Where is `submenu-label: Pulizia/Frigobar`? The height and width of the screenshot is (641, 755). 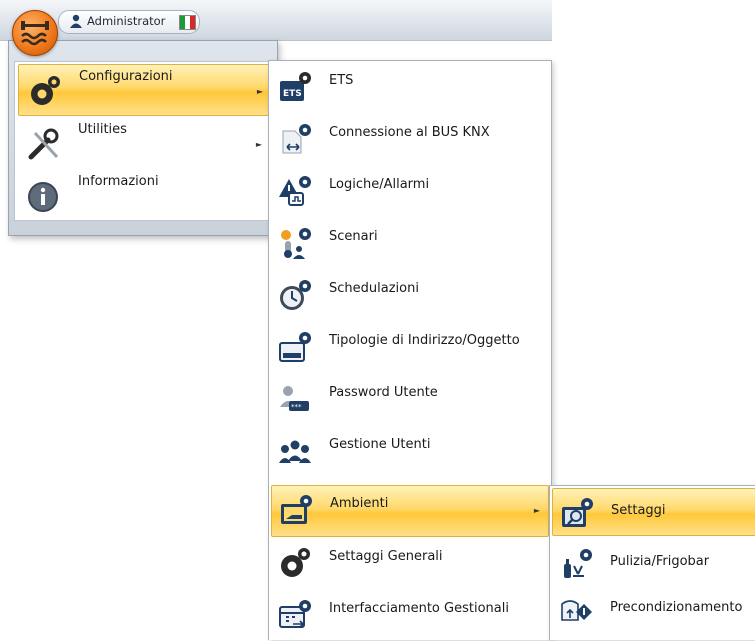 submenu-label: Pulizia/Frigobar is located at coordinates (660, 561).